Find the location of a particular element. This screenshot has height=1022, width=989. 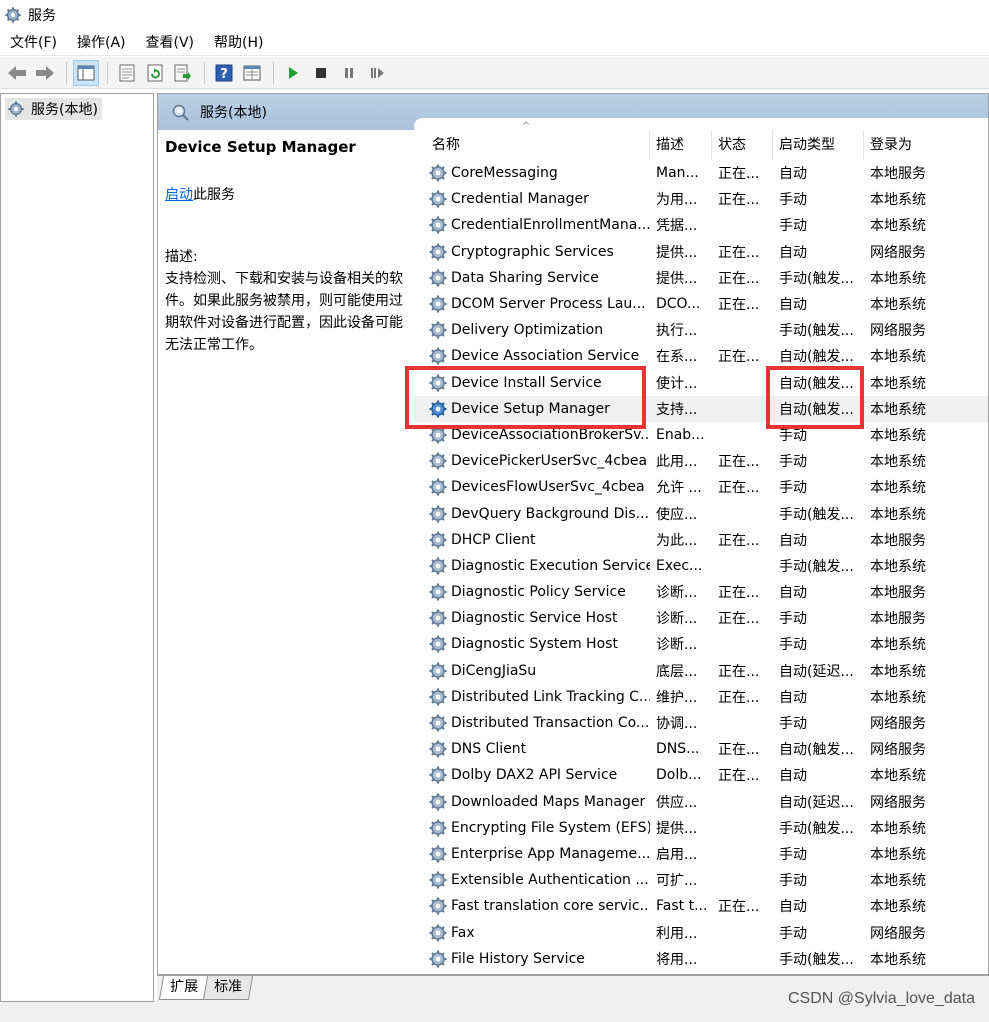

console-view-button is located at coordinates (252, 73).